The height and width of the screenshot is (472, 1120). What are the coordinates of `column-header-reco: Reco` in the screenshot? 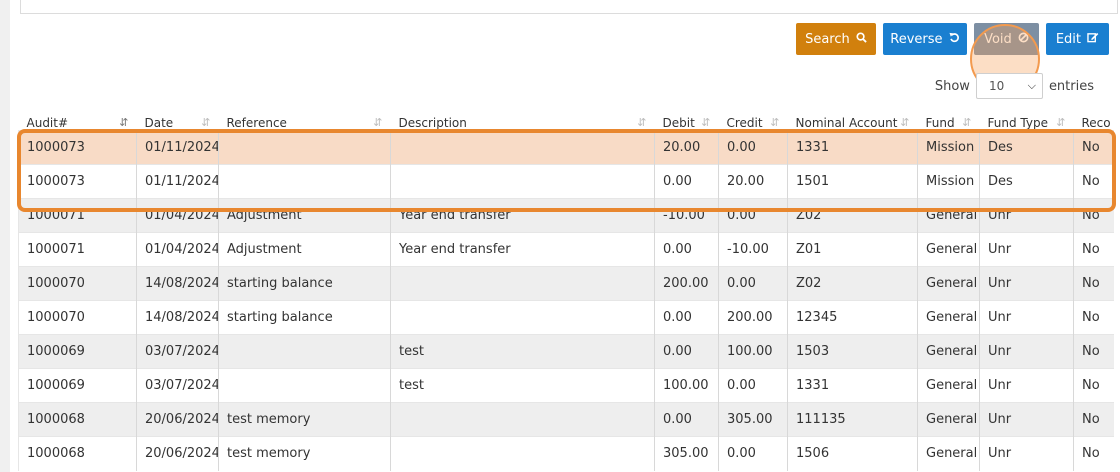 It's located at (1094, 120).